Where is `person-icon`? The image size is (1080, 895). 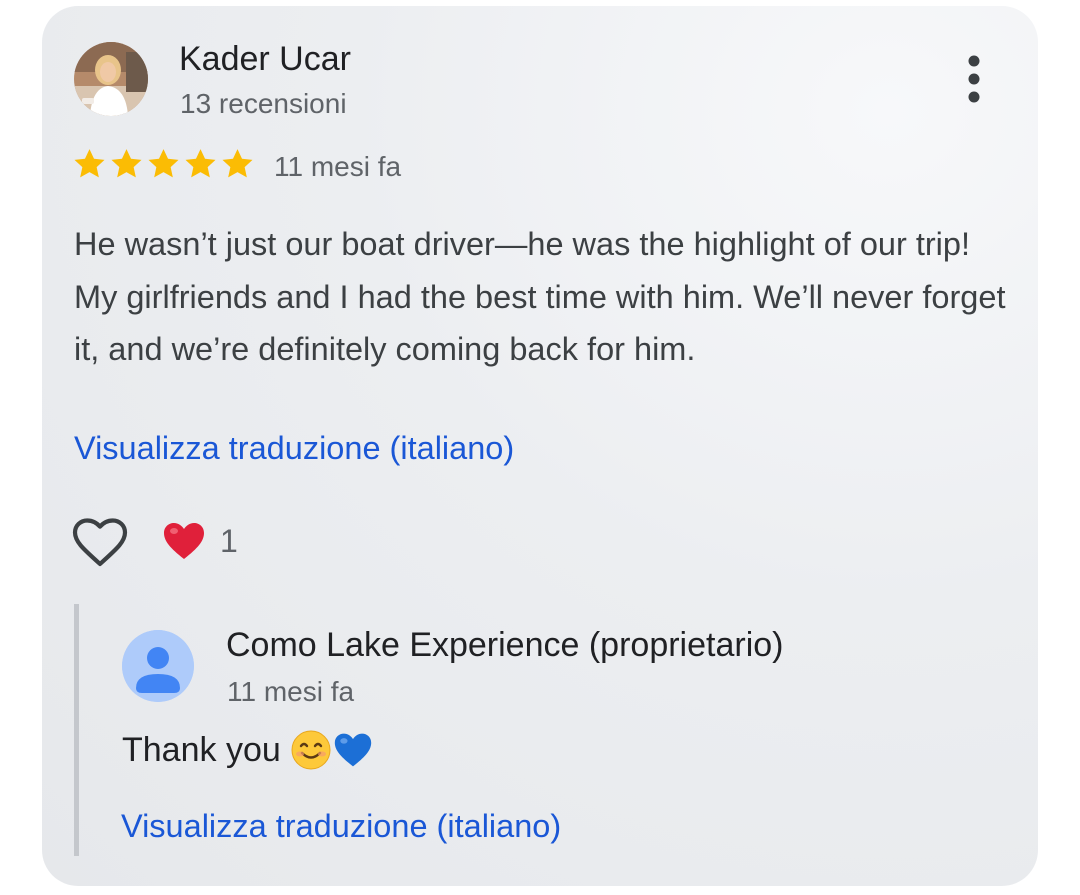
person-icon is located at coordinates (158, 666).